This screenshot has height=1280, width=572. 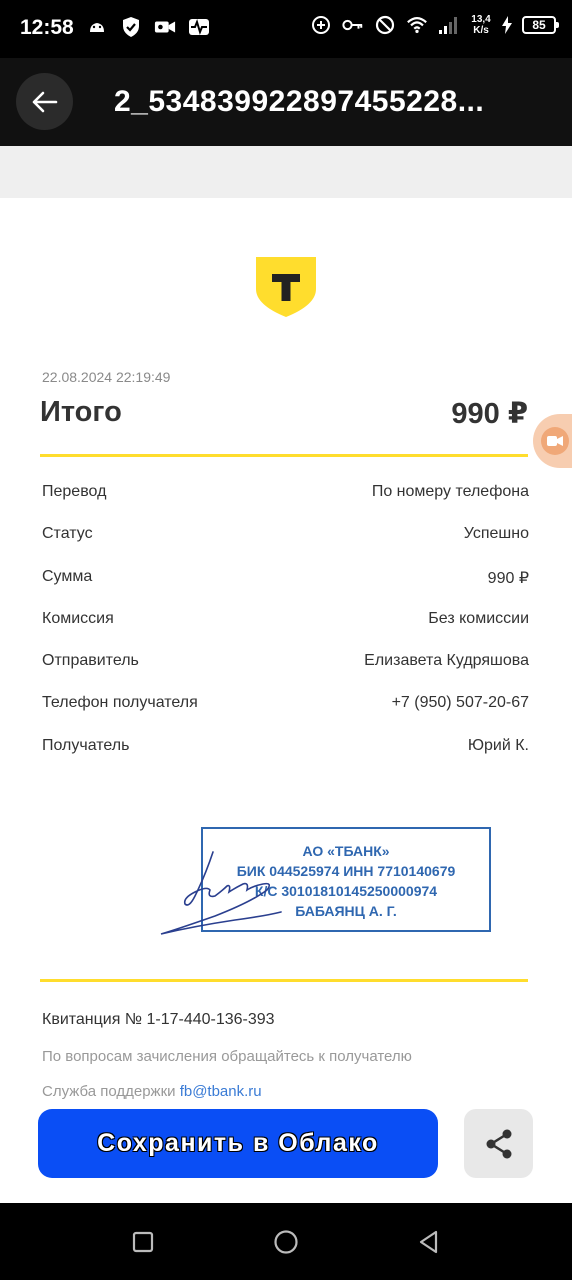 I want to click on battery-indicator: 85, so click(x=540, y=25).